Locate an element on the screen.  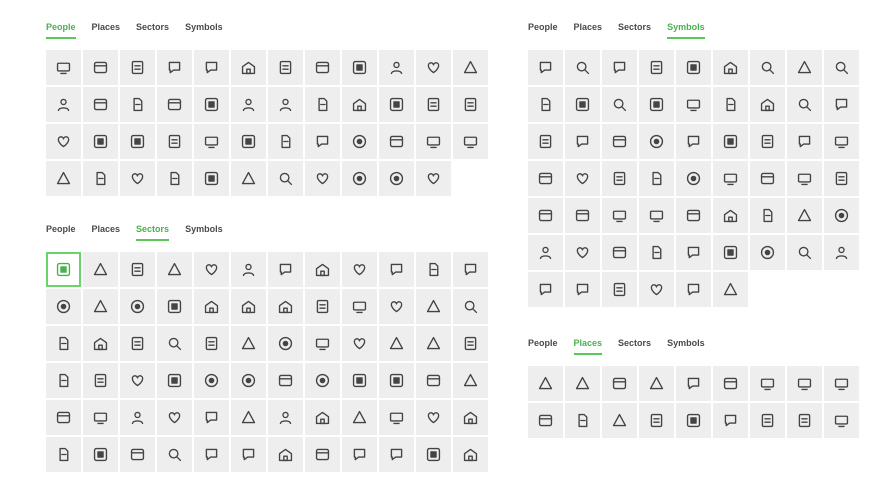
icon-tile-clipboard-check is located at coordinates (248, 380).